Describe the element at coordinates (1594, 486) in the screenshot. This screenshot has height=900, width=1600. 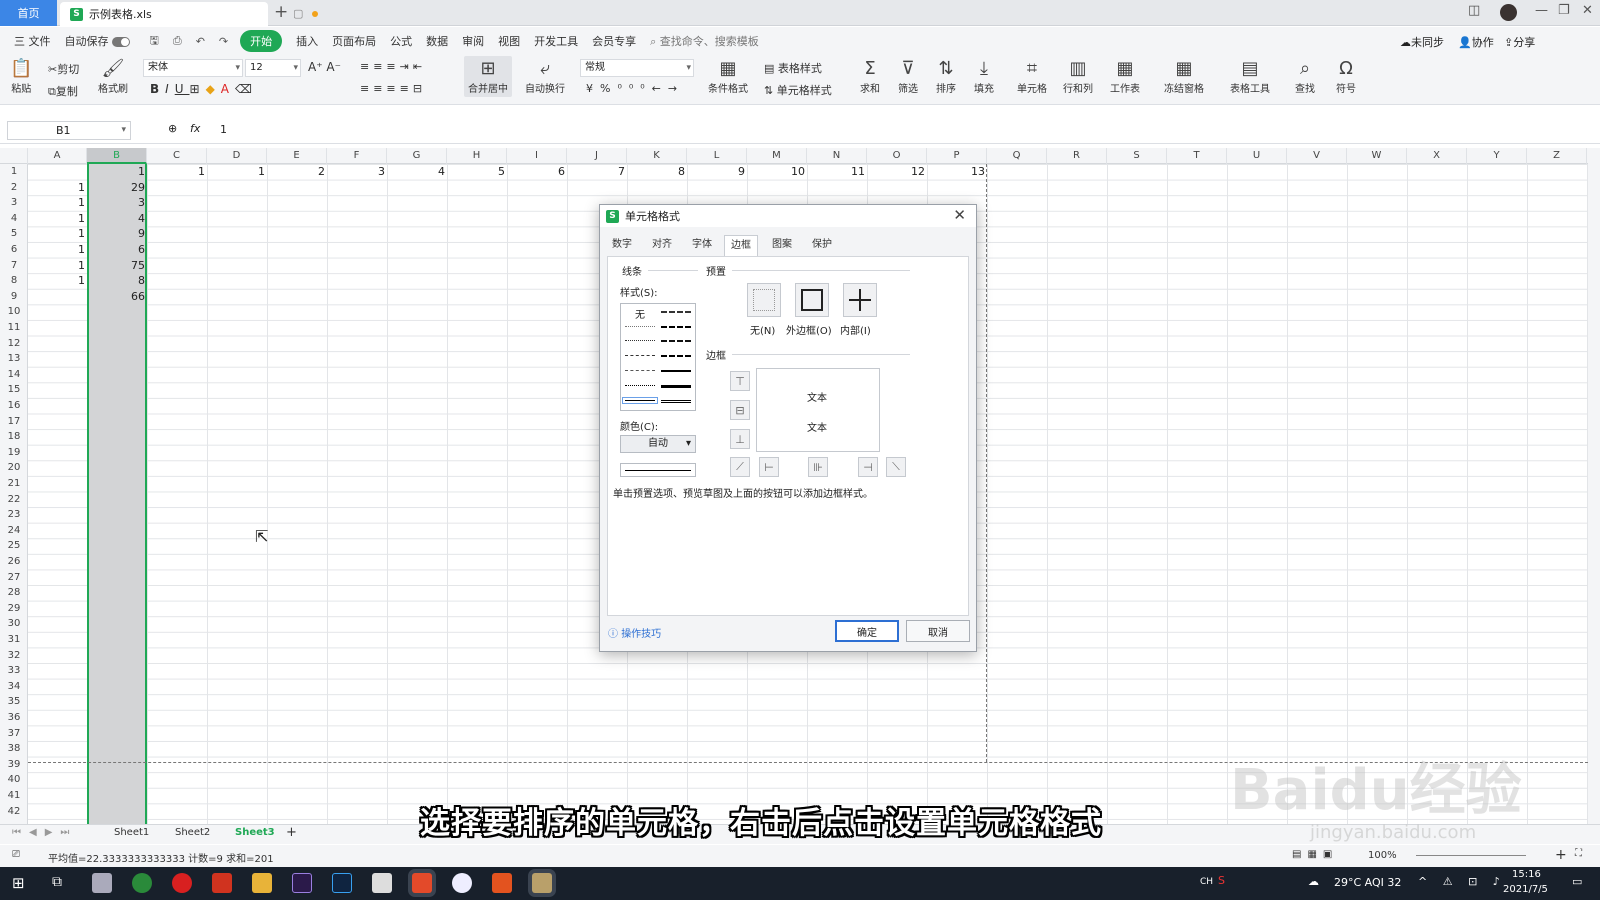
I see `vertical-scrollbar` at that location.